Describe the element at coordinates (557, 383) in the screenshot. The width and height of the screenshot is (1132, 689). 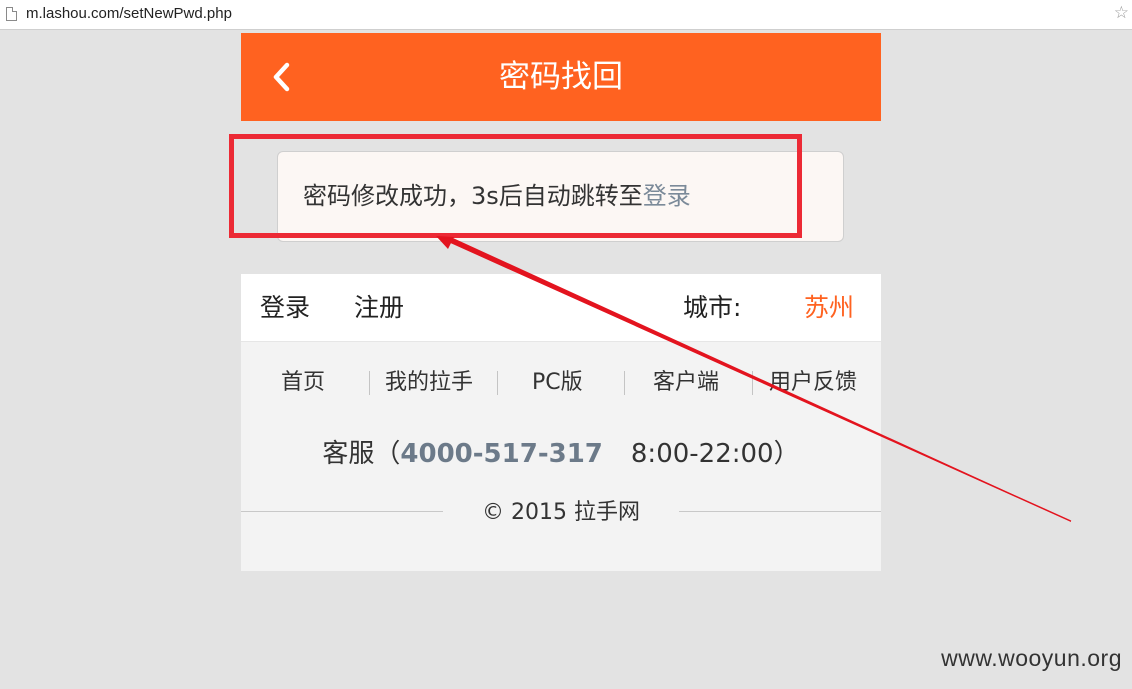
I see `footer-link-pc: PC版` at that location.